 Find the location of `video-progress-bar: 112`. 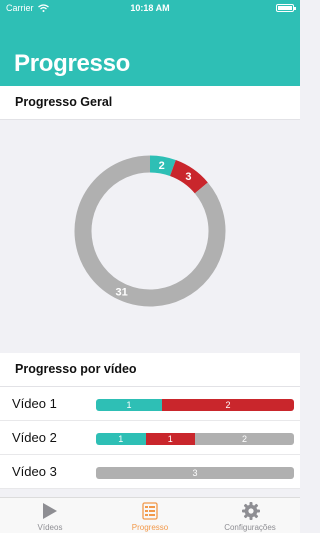

video-progress-bar: 112 is located at coordinates (195, 439).